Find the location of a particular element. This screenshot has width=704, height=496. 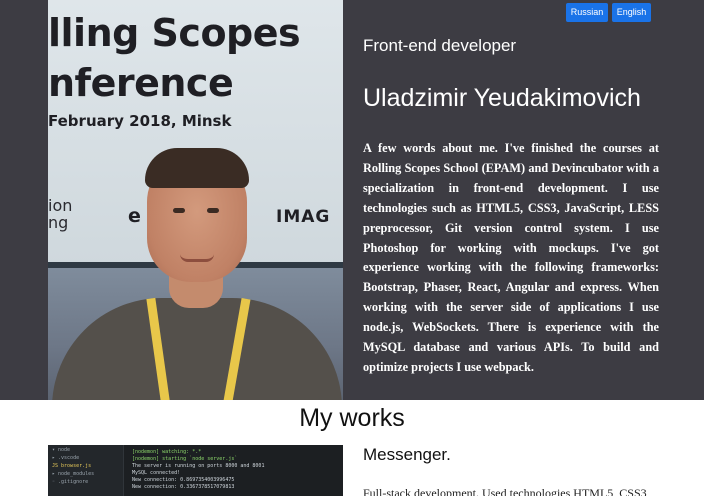

sidebar-line: ◦ .gitignore is located at coordinates (70, 482).